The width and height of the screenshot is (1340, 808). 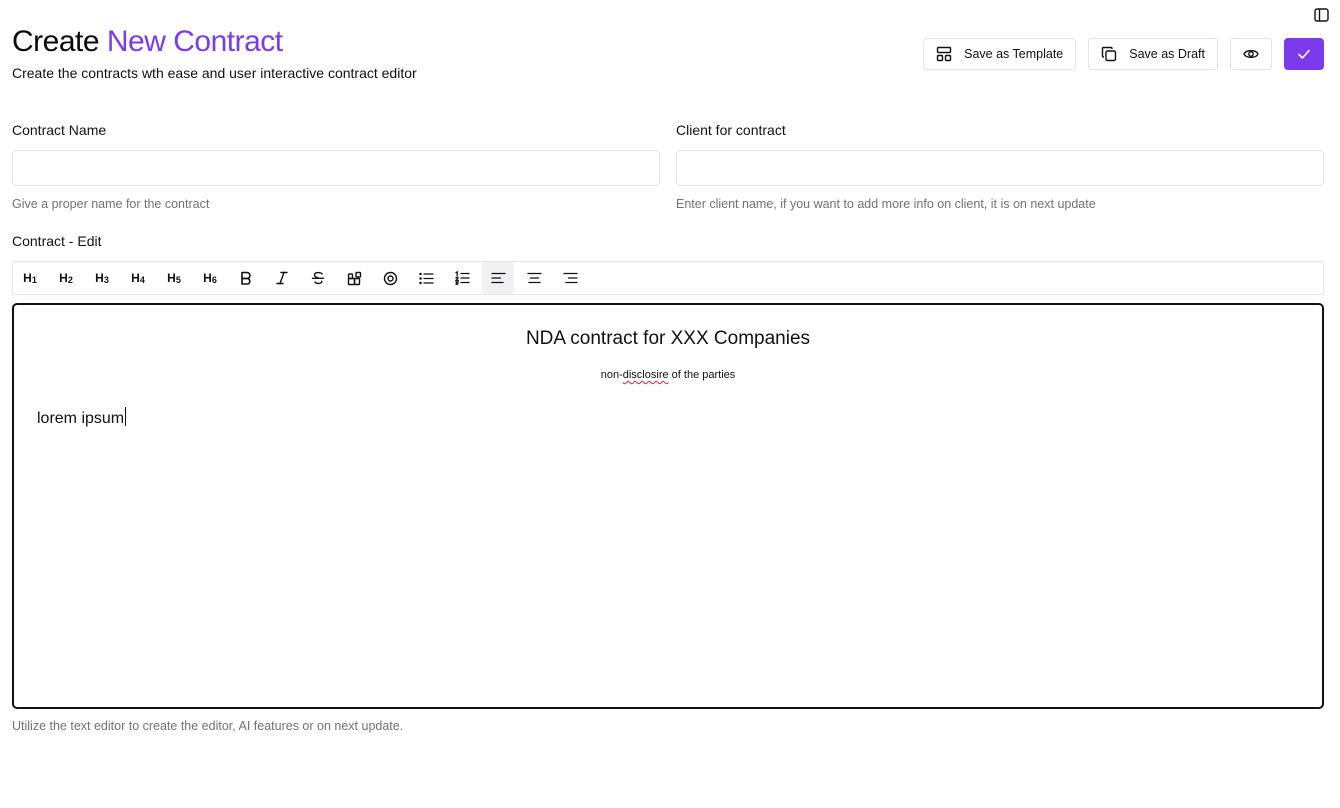 What do you see at coordinates (59, 130) in the screenshot?
I see `contract-name-label: Contract Name` at bounding box center [59, 130].